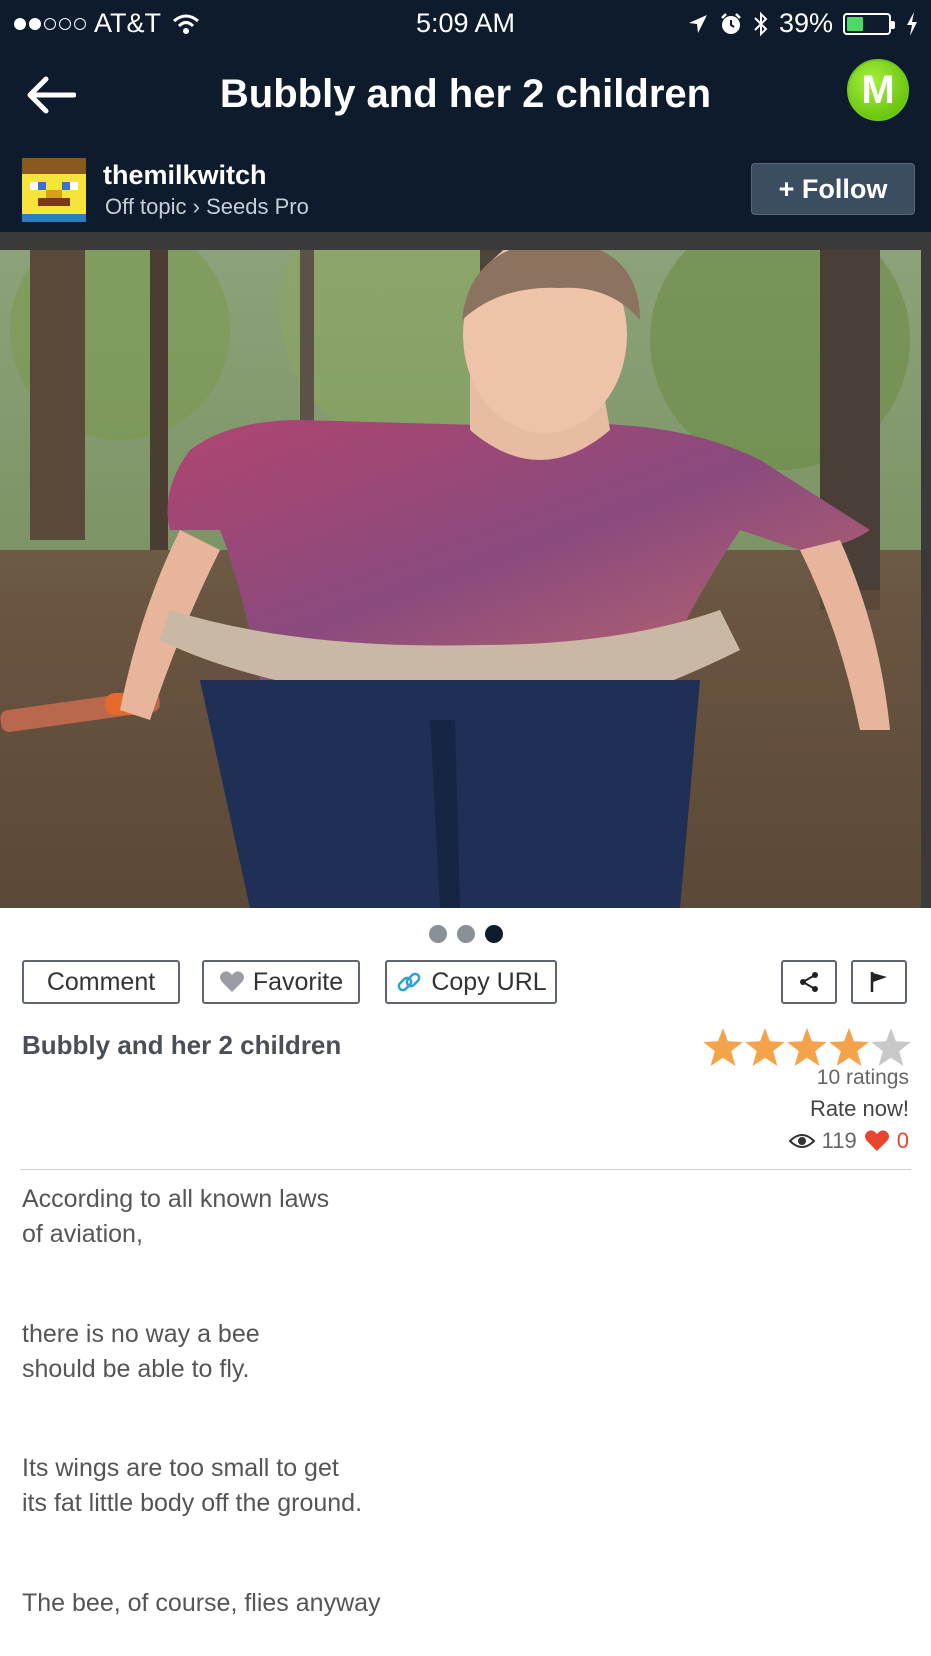  I want to click on favorite-button: Favorite, so click(281, 982).